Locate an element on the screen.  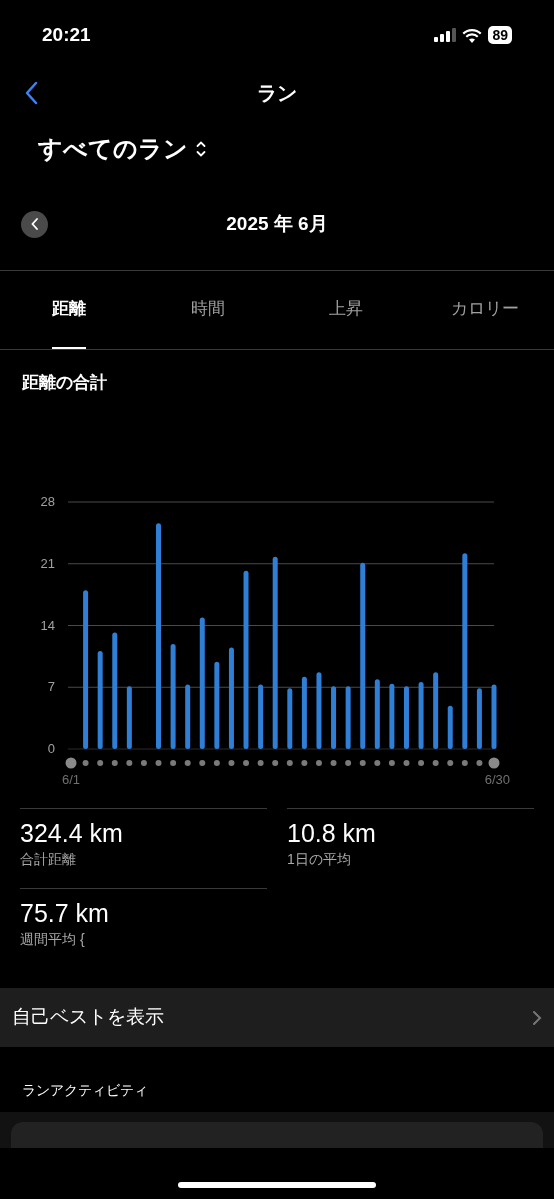
y-axis-label: 28 is located at coordinates (47, 501).